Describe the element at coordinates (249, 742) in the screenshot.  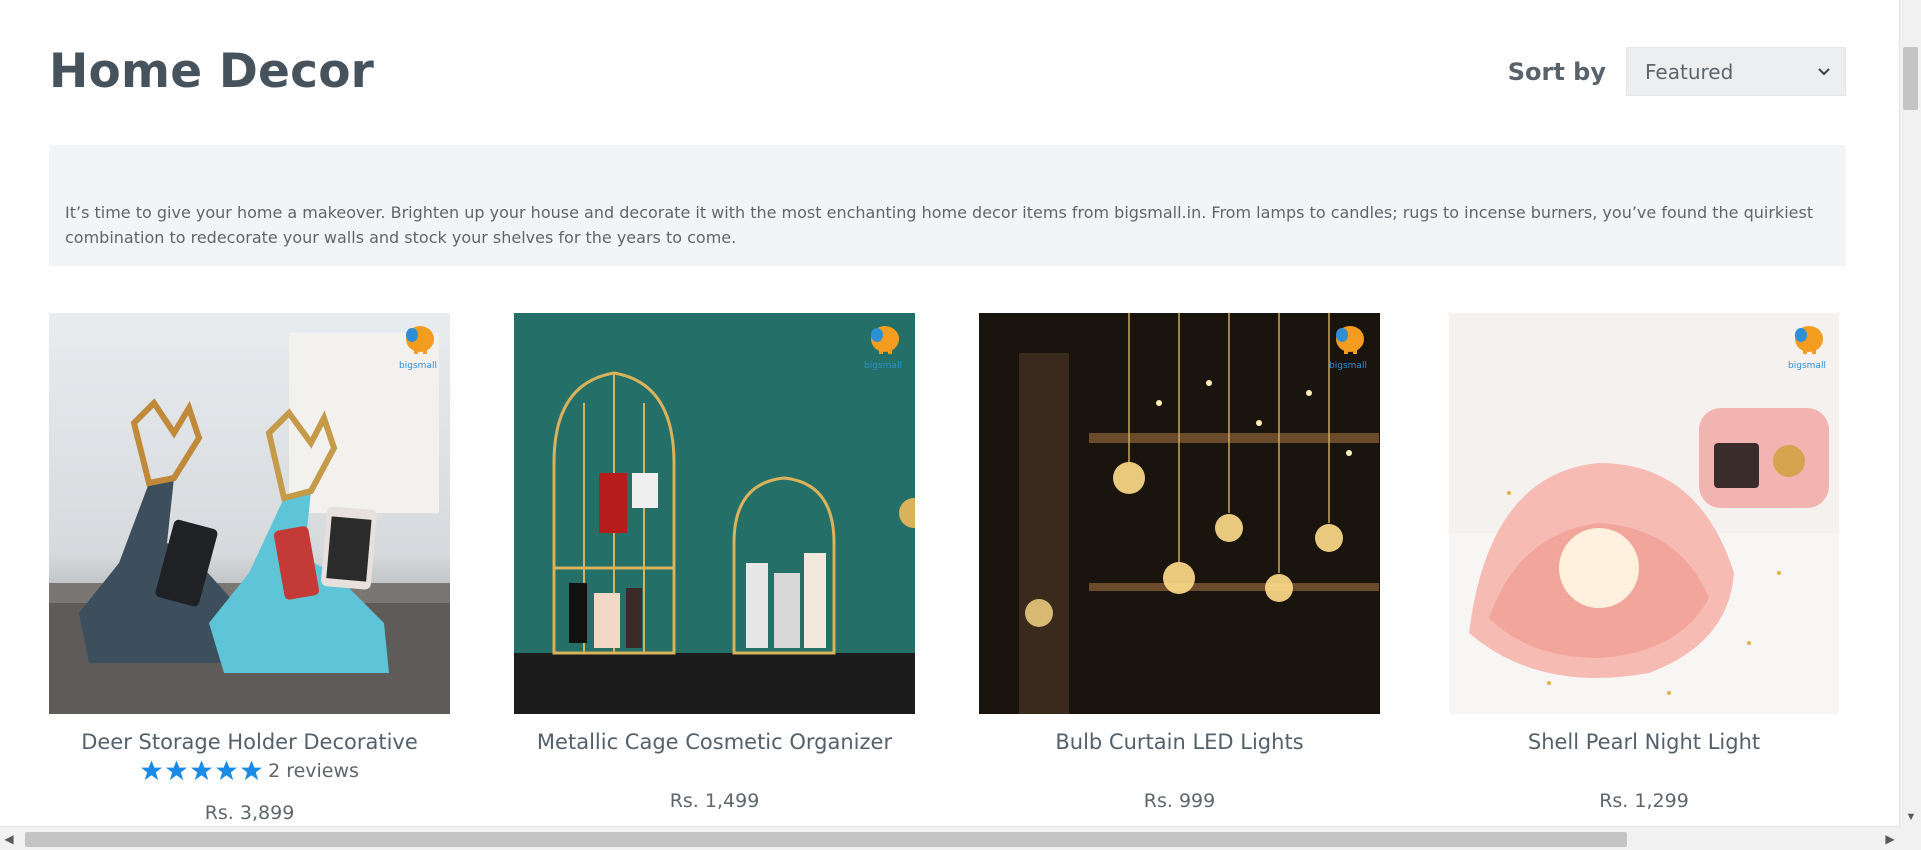
I see `product-title: Deer Storage Holder Decorative` at that location.